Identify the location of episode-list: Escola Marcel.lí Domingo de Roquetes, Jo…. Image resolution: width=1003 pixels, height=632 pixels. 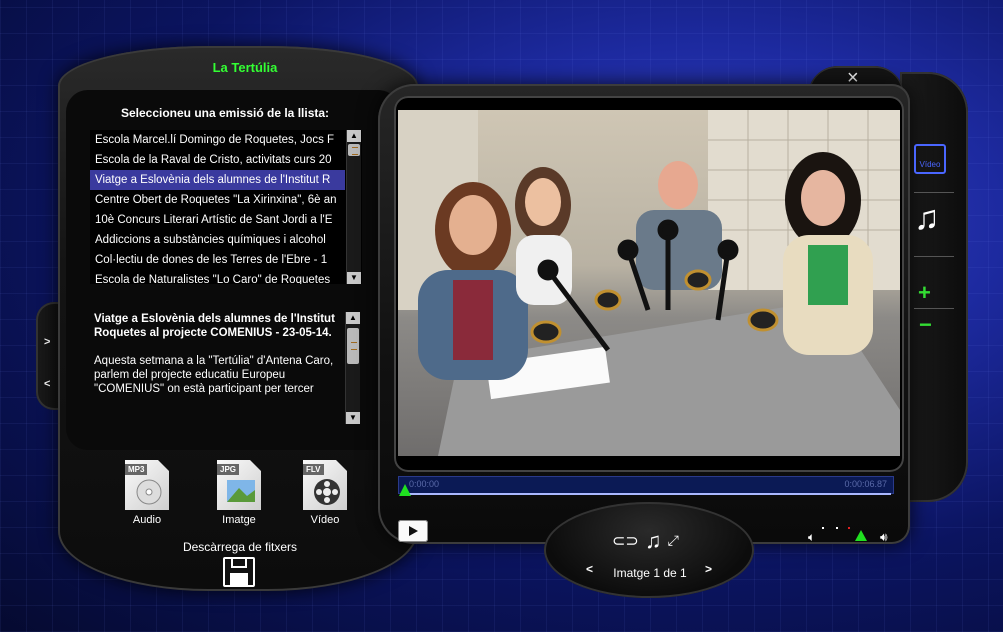
(226, 207).